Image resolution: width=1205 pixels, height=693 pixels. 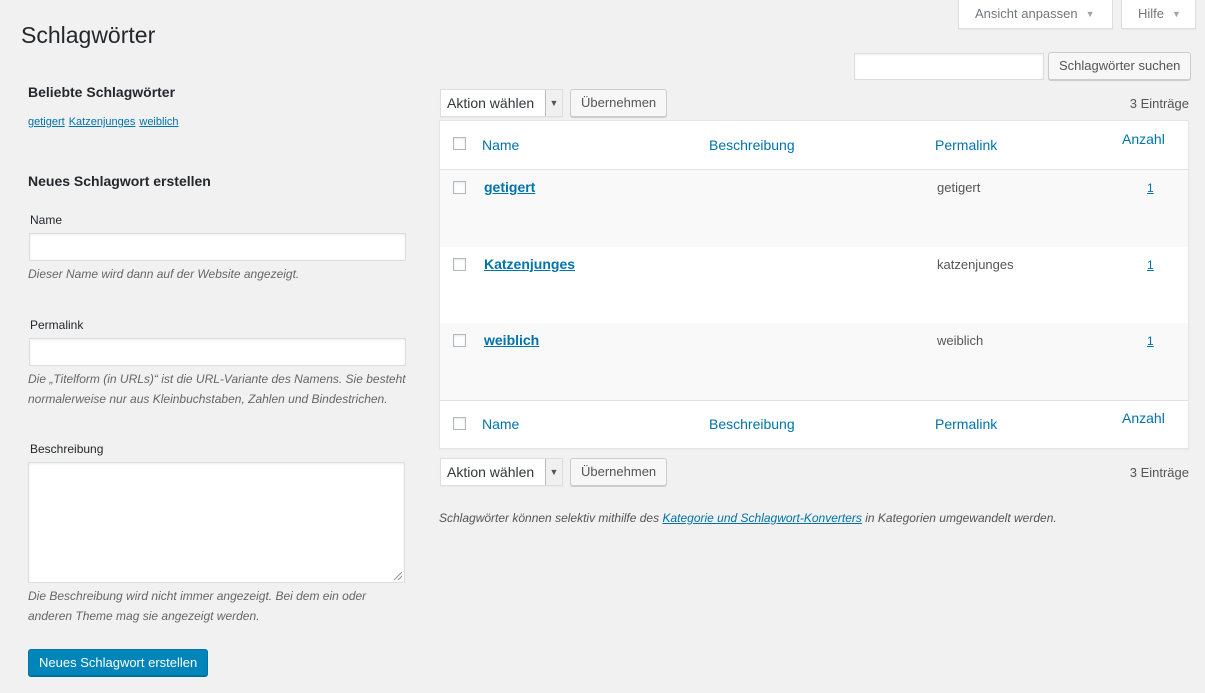 I want to click on tag-link-getigert: getigert, so click(x=46, y=122).